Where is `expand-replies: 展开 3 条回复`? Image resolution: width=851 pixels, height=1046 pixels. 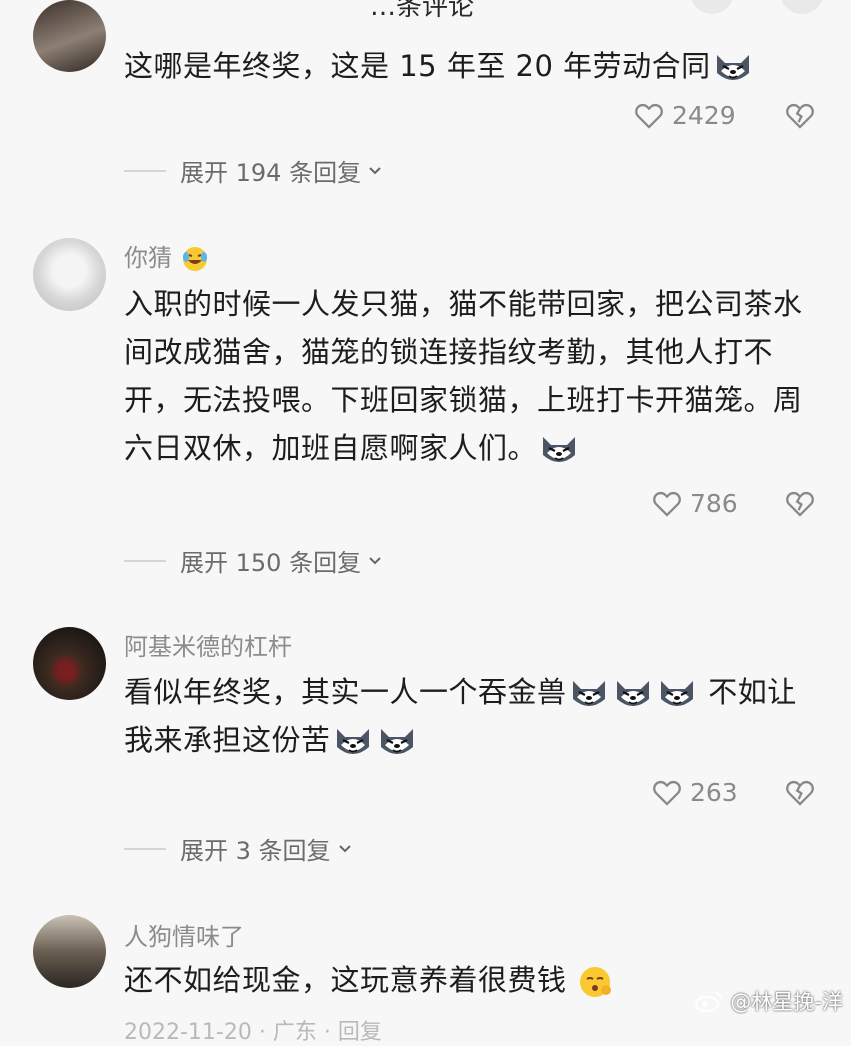
expand-replies: 展开 3 条回复 is located at coordinates (238, 848).